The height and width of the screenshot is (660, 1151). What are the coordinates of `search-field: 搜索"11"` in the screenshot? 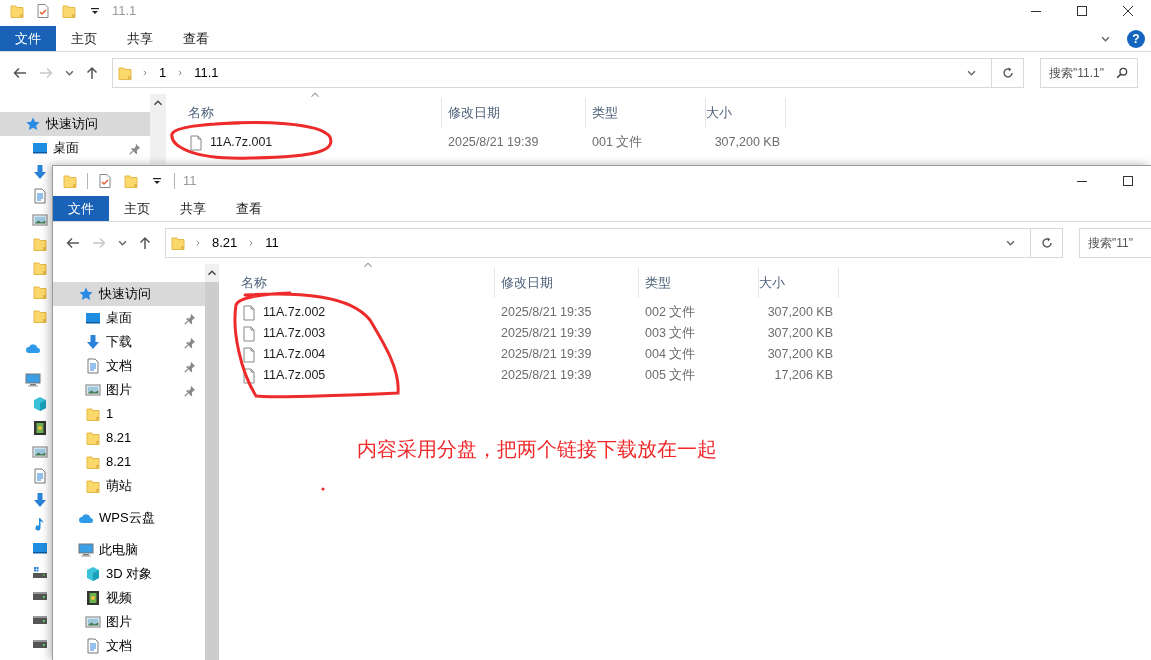 It's located at (1115, 243).